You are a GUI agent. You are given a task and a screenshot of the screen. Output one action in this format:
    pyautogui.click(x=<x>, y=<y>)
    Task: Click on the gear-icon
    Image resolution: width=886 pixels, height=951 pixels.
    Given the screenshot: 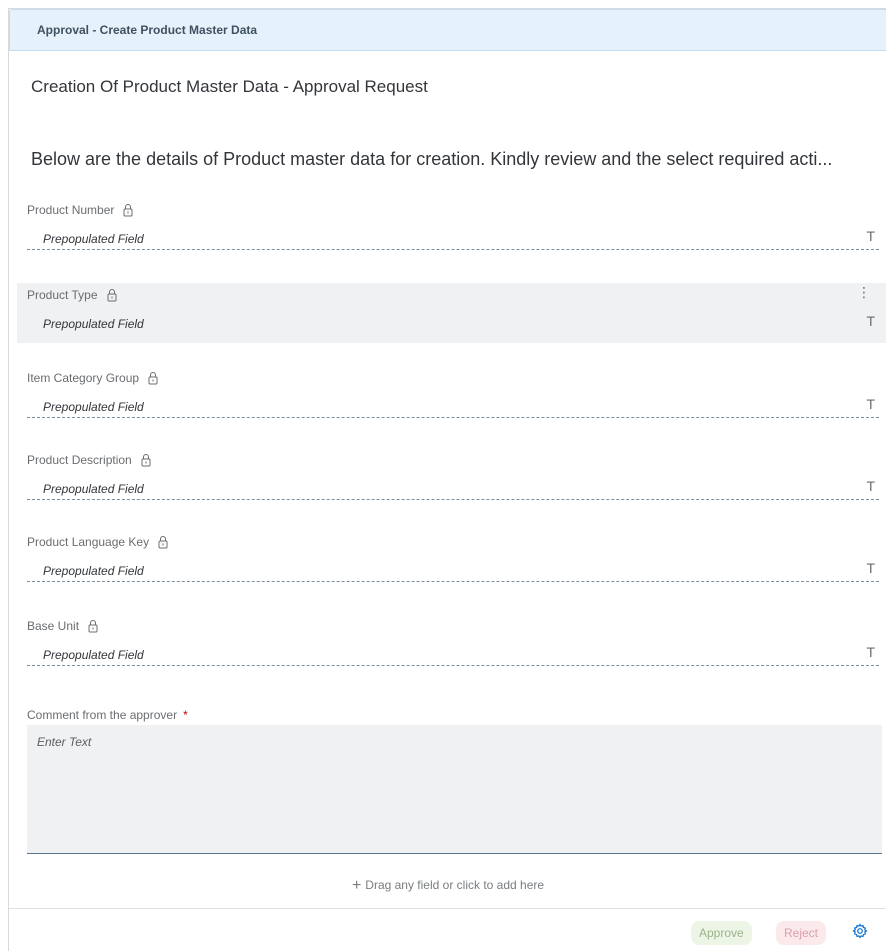 What is the action you would take?
    pyautogui.click(x=860, y=931)
    